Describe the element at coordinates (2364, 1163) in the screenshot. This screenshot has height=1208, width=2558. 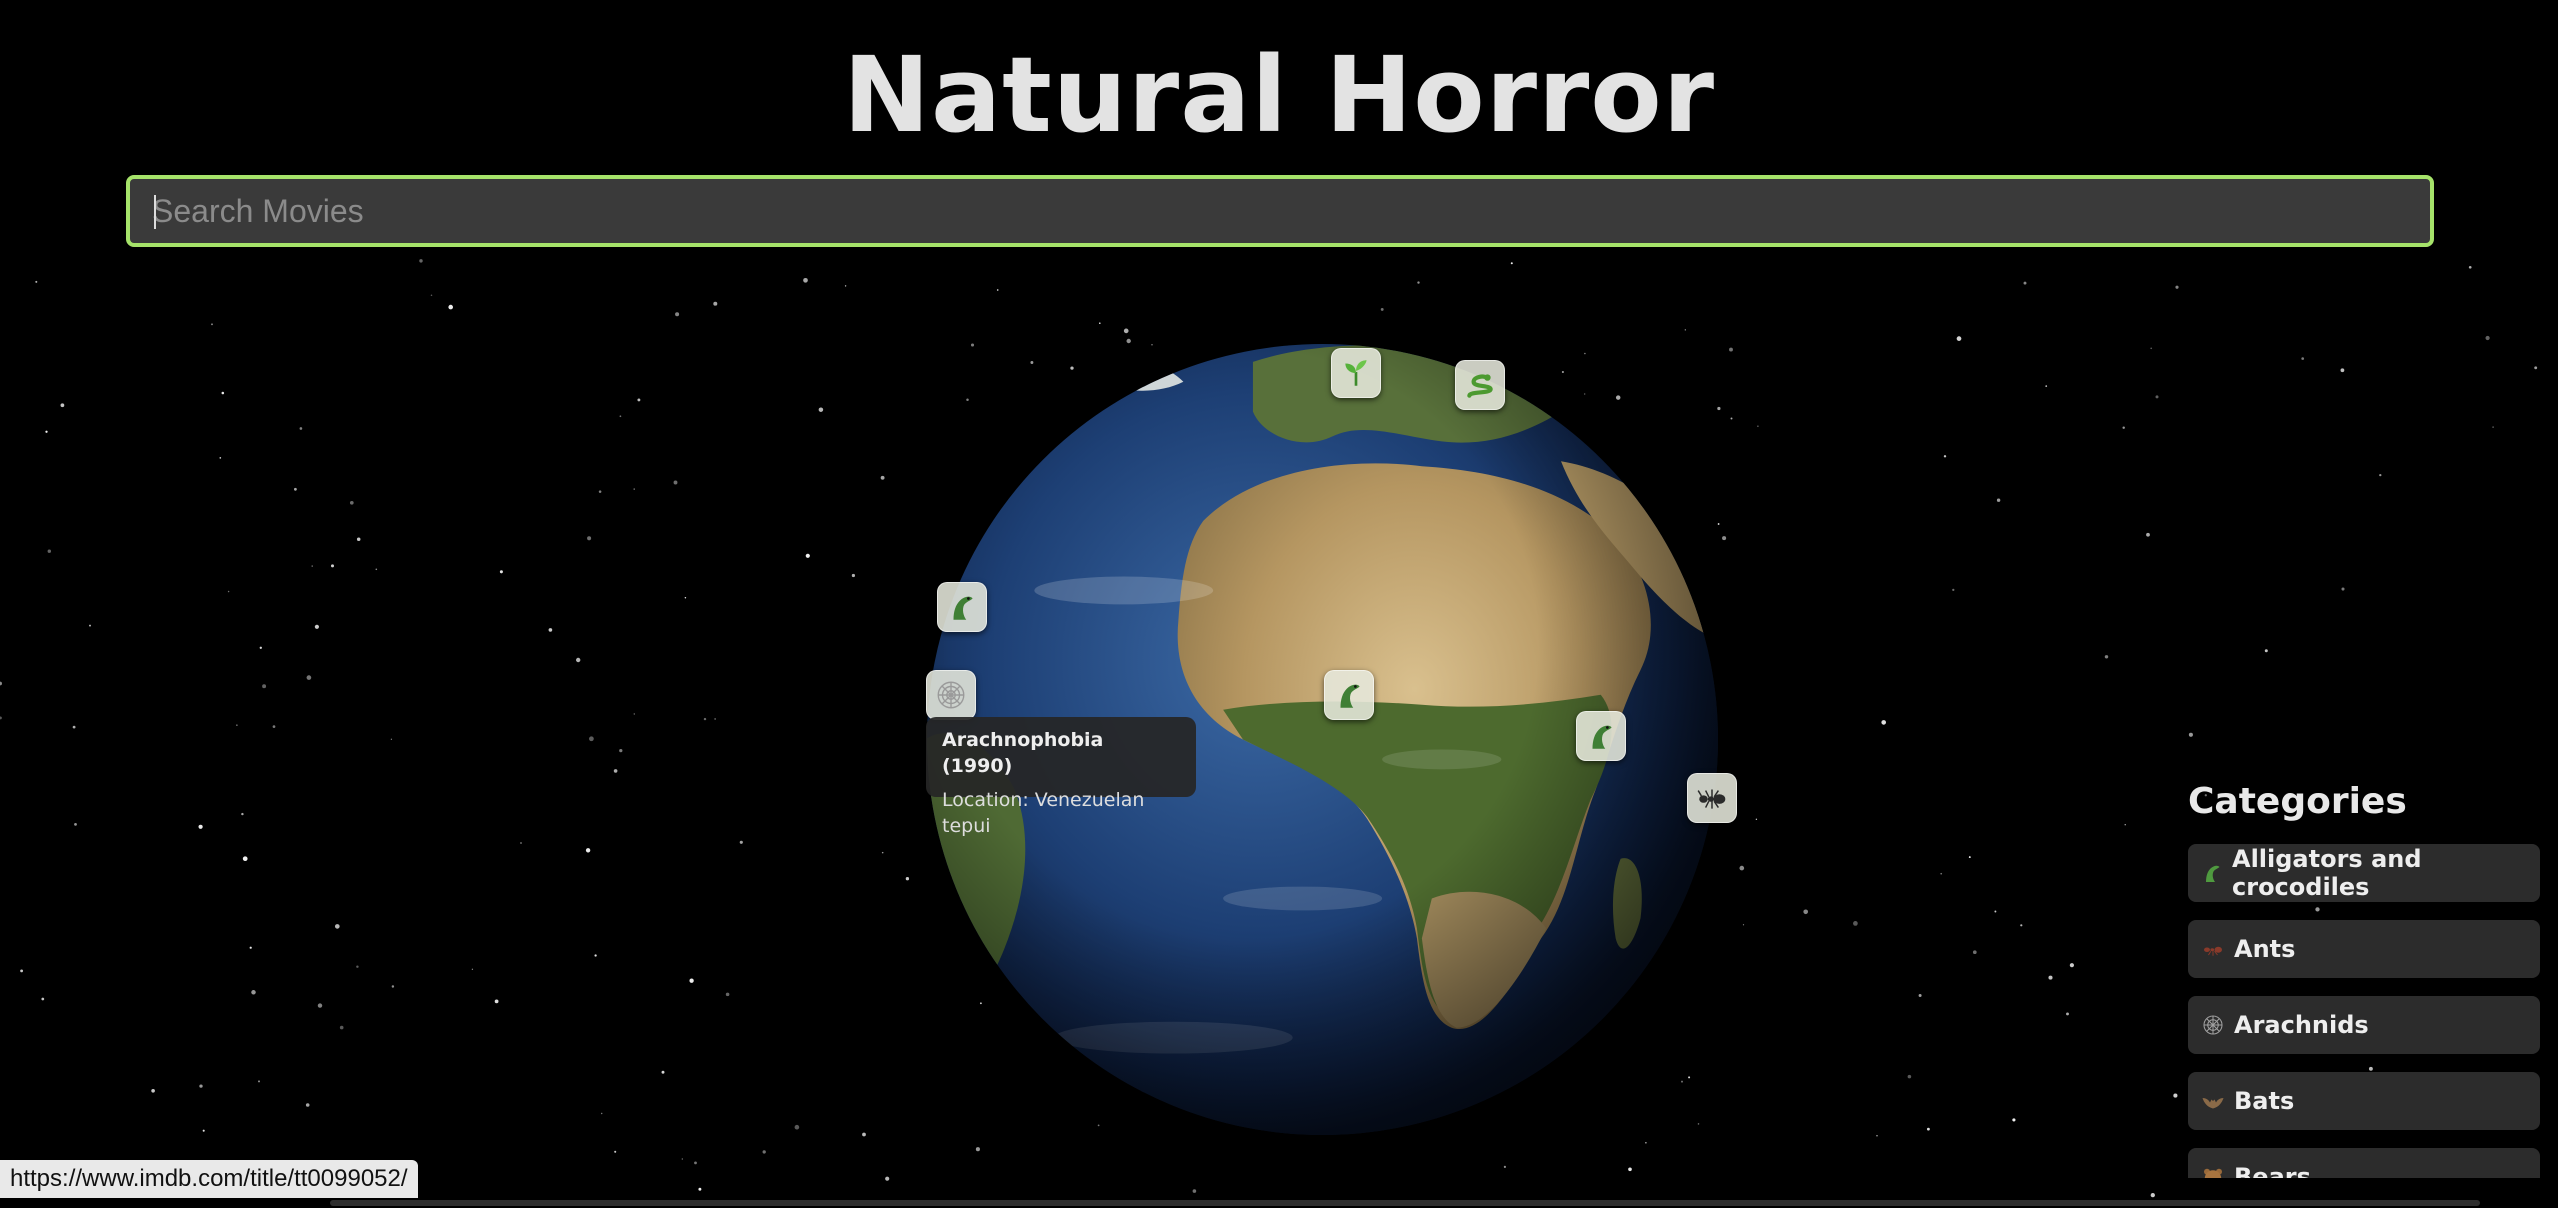
I see `category-bears: Bears` at that location.